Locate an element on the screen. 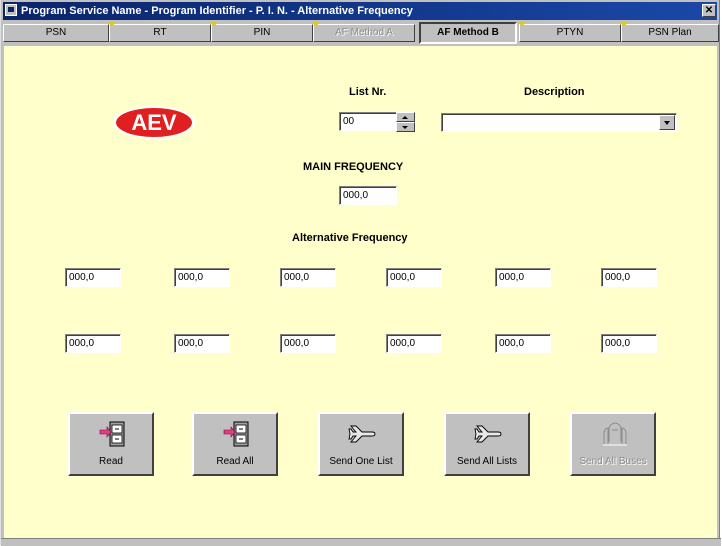  tab-label: PSN is located at coordinates (56, 32).